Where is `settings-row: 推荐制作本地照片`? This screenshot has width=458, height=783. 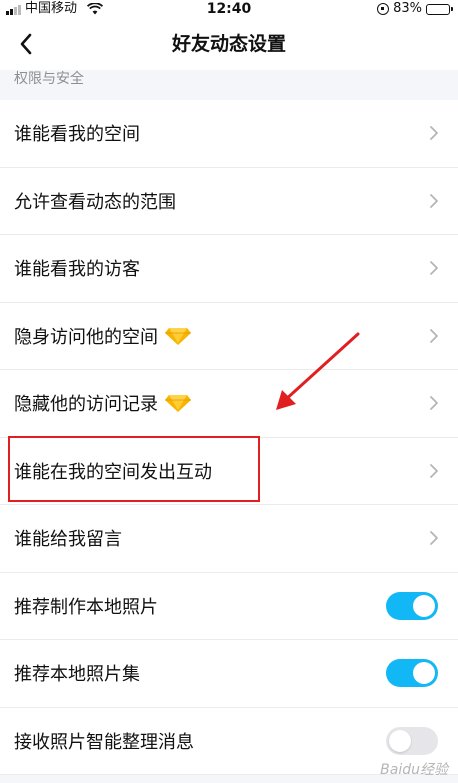
settings-row: 推荐制作本地照片 is located at coordinates (229, 606).